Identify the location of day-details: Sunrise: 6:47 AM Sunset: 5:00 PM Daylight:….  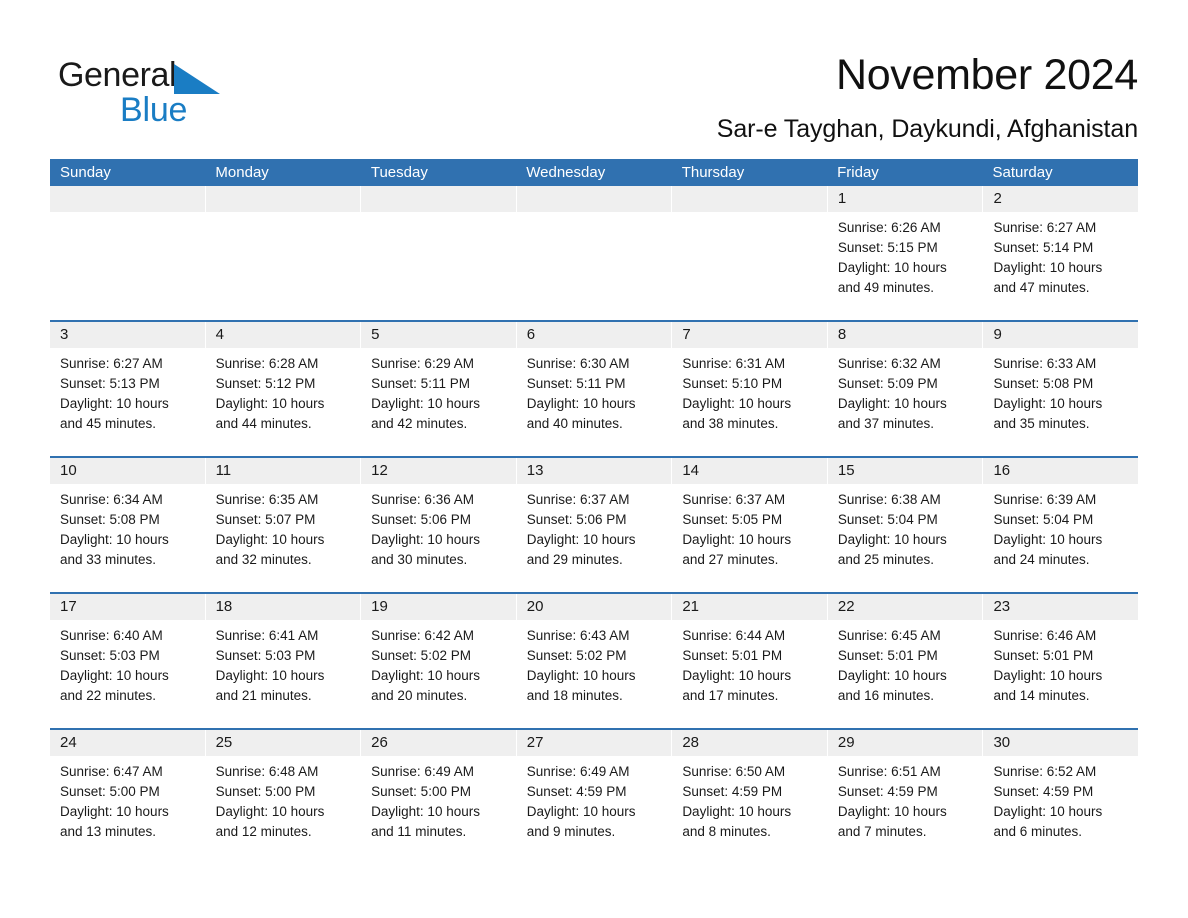
(127, 808).